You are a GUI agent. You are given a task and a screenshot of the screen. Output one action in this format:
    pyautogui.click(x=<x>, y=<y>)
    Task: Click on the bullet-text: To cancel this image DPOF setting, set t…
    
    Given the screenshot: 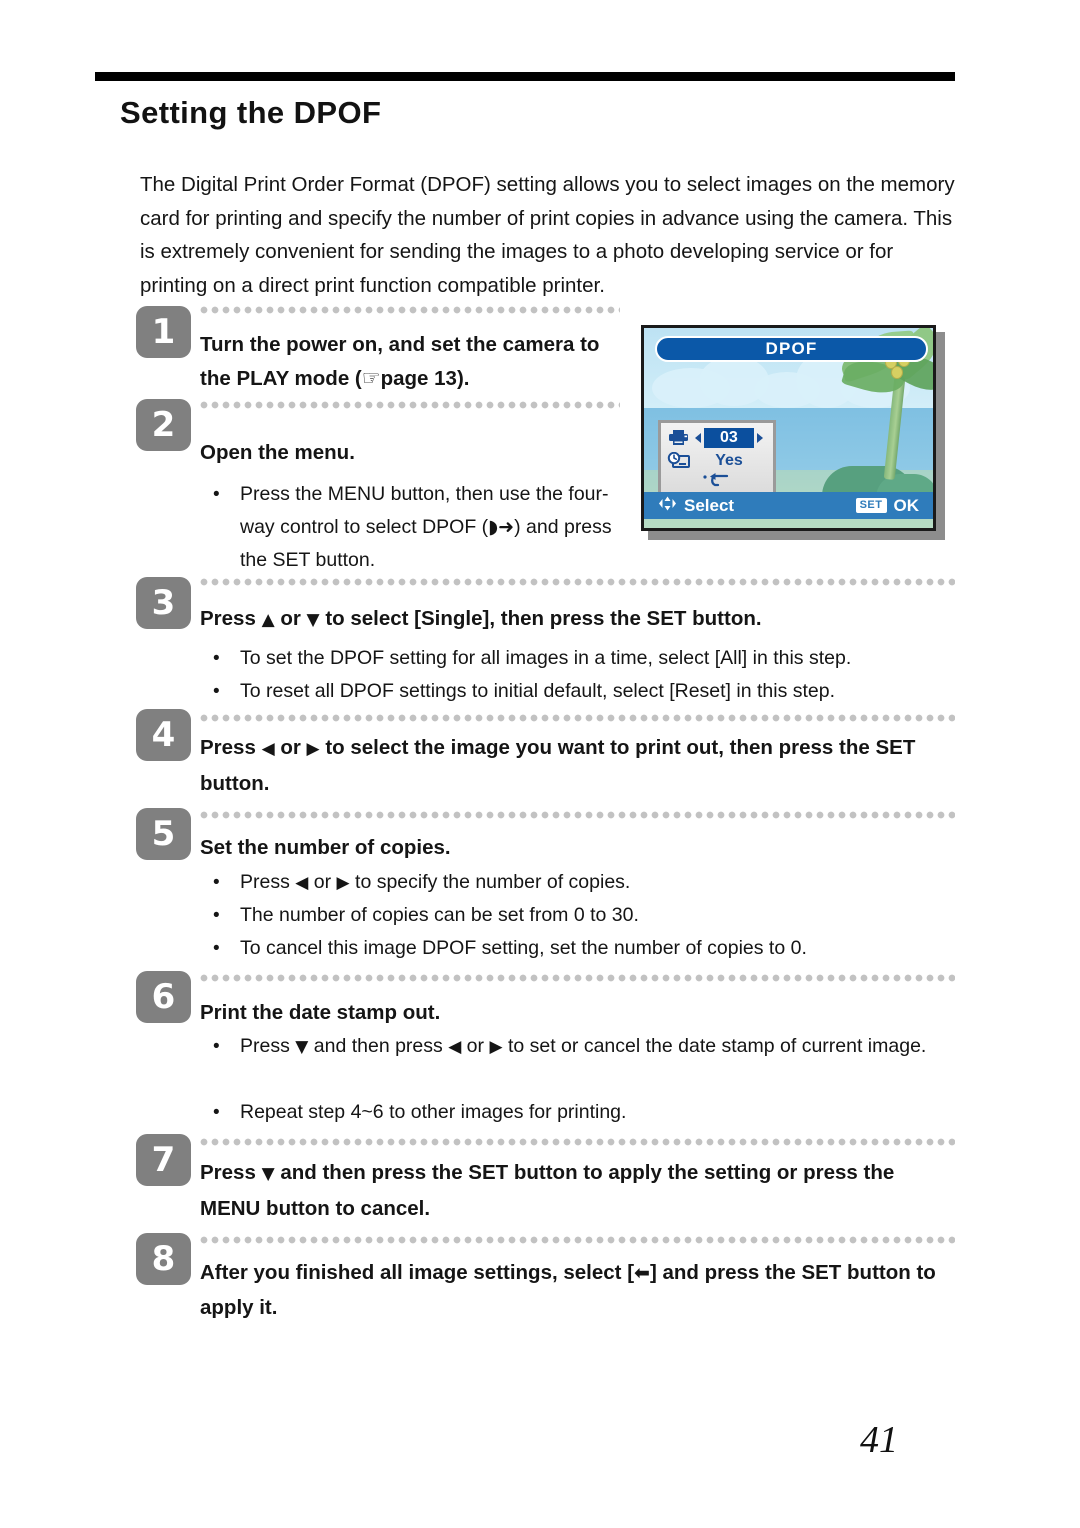 What is the action you would take?
    pyautogui.click(x=523, y=948)
    